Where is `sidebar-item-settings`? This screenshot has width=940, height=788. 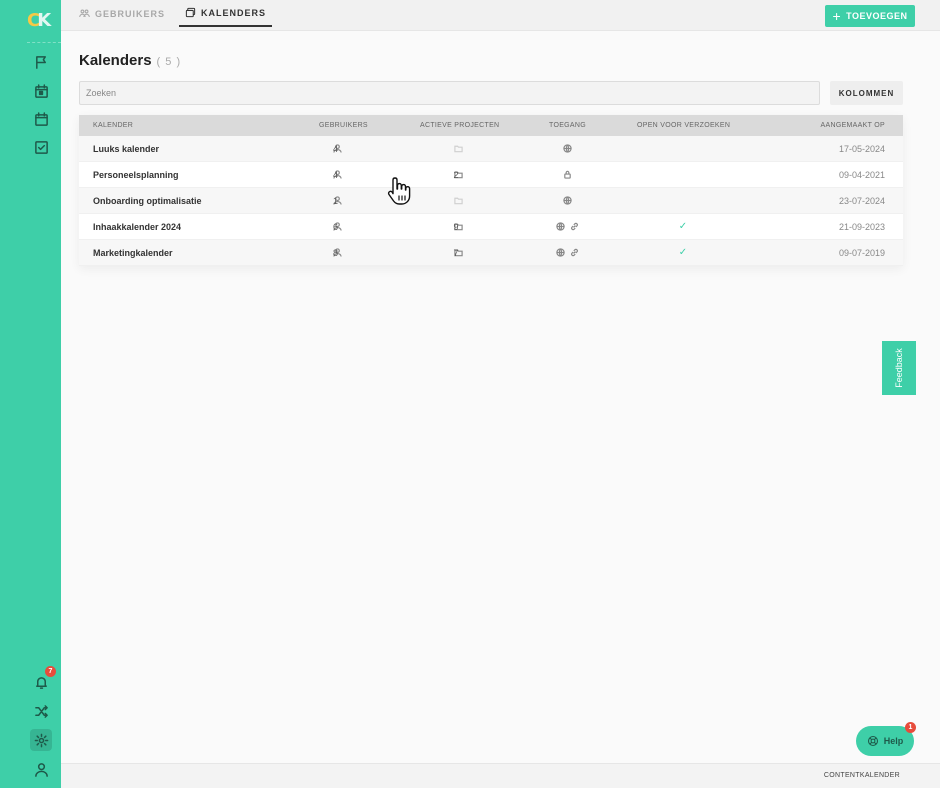 sidebar-item-settings is located at coordinates (41, 740).